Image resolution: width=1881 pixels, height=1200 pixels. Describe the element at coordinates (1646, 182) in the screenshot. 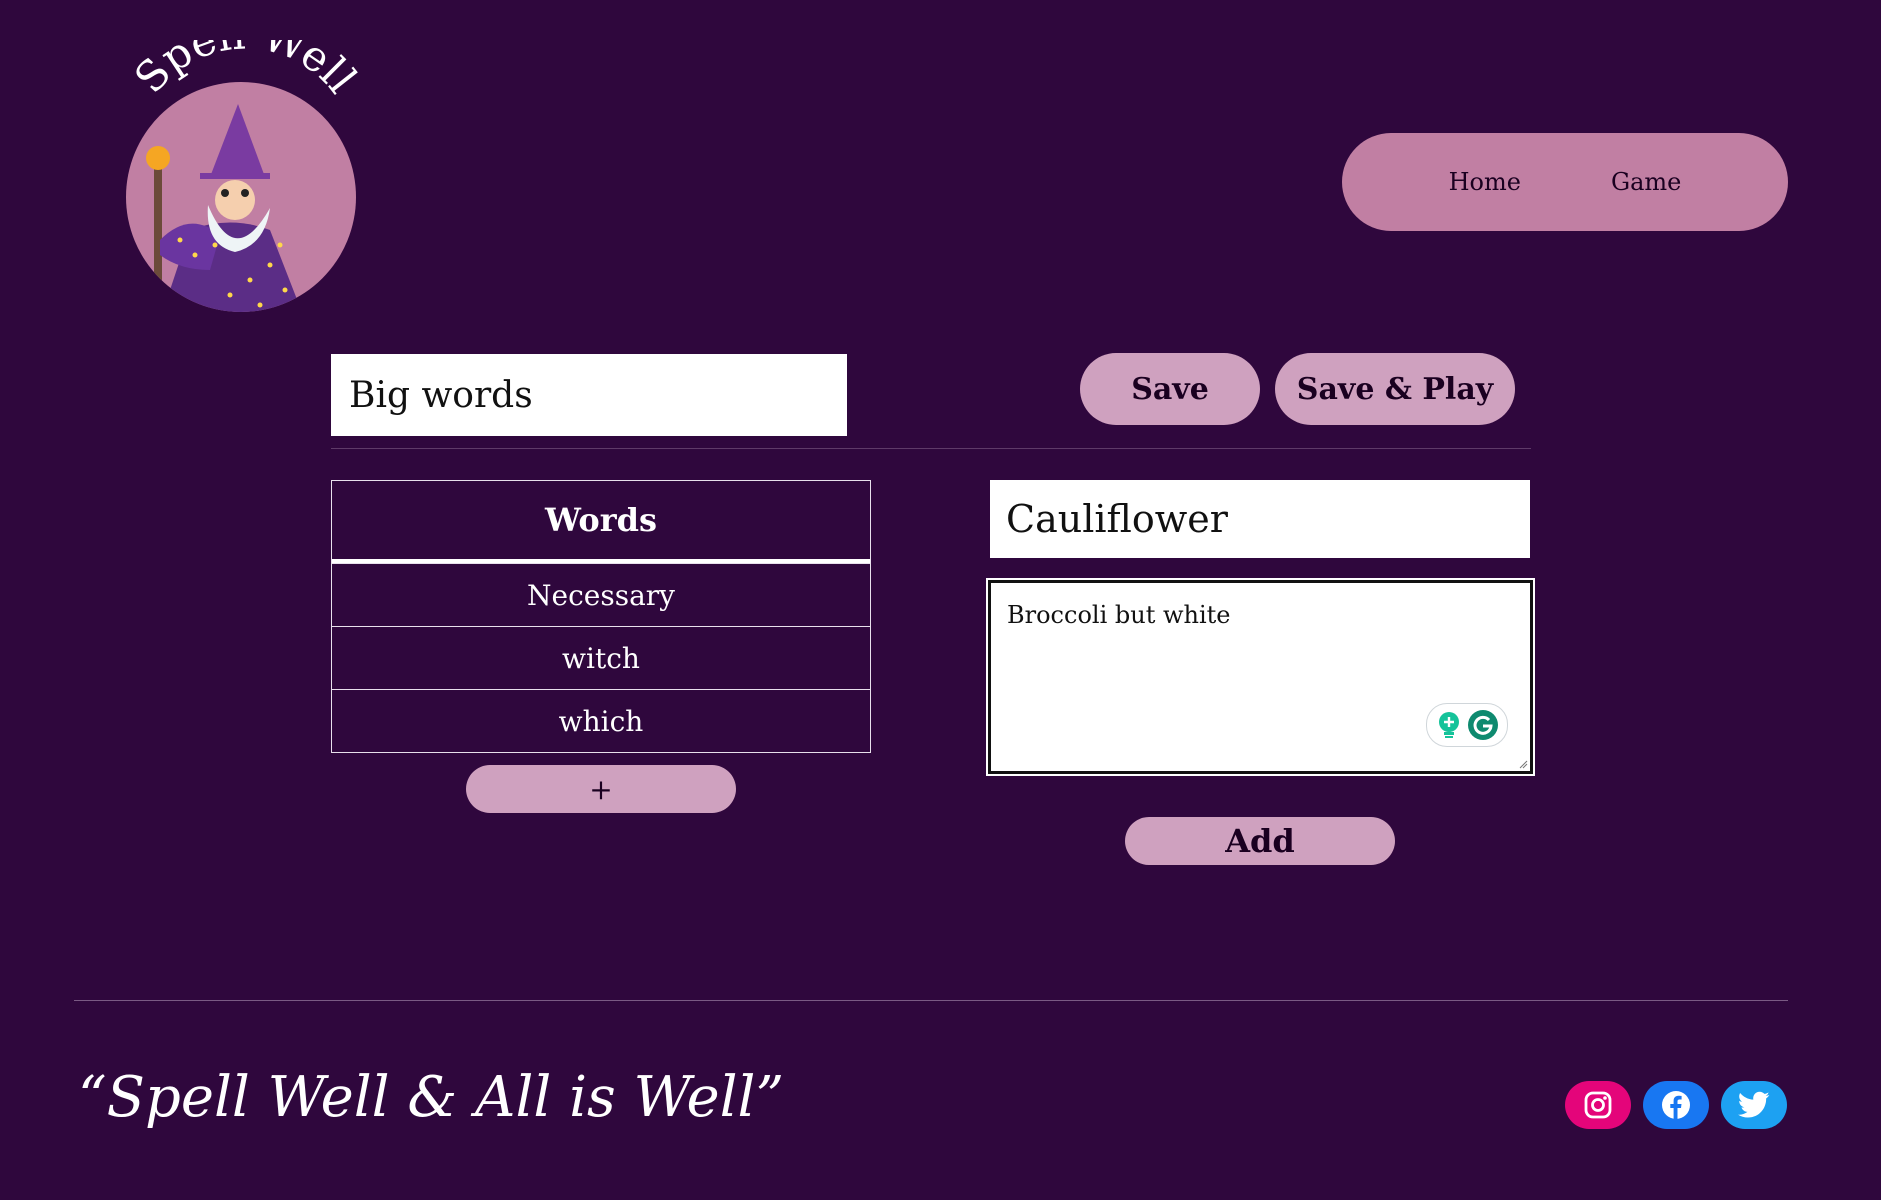

I see `nav-item-game: Game` at that location.